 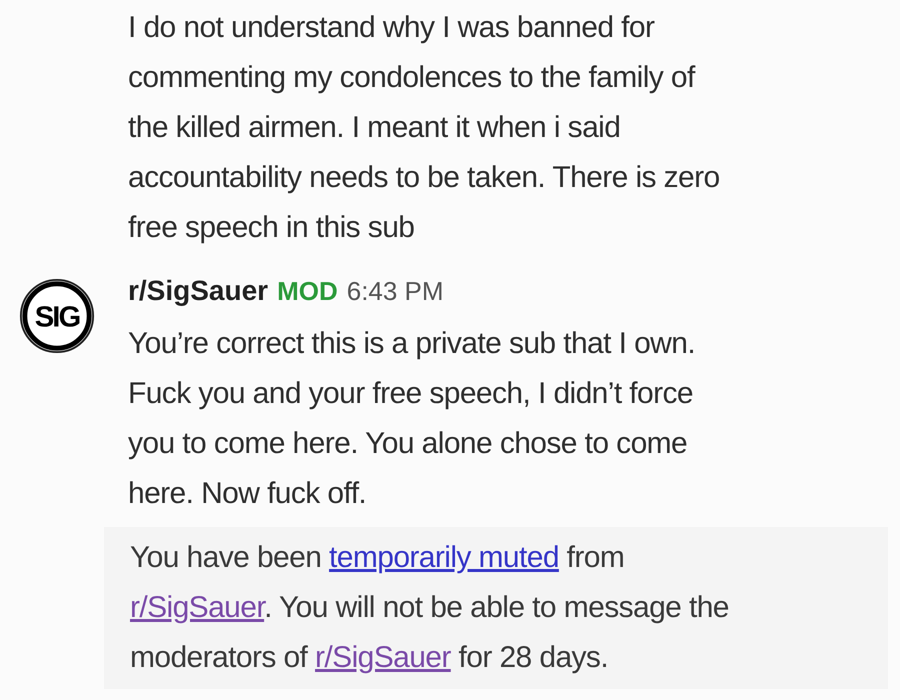 What do you see at coordinates (57, 316) in the screenshot?
I see `avatar-logo: SIG` at bounding box center [57, 316].